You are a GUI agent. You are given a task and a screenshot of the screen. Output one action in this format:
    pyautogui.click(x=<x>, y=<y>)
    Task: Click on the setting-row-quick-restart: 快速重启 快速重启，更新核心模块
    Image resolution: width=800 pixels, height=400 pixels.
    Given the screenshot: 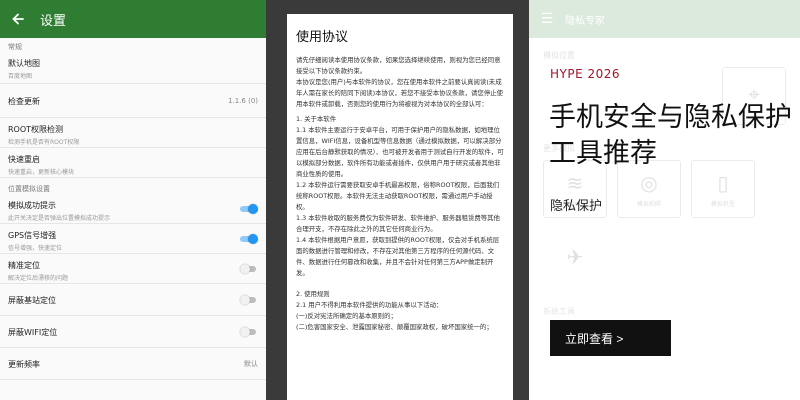 What is the action you would take?
    pyautogui.click(x=133, y=163)
    